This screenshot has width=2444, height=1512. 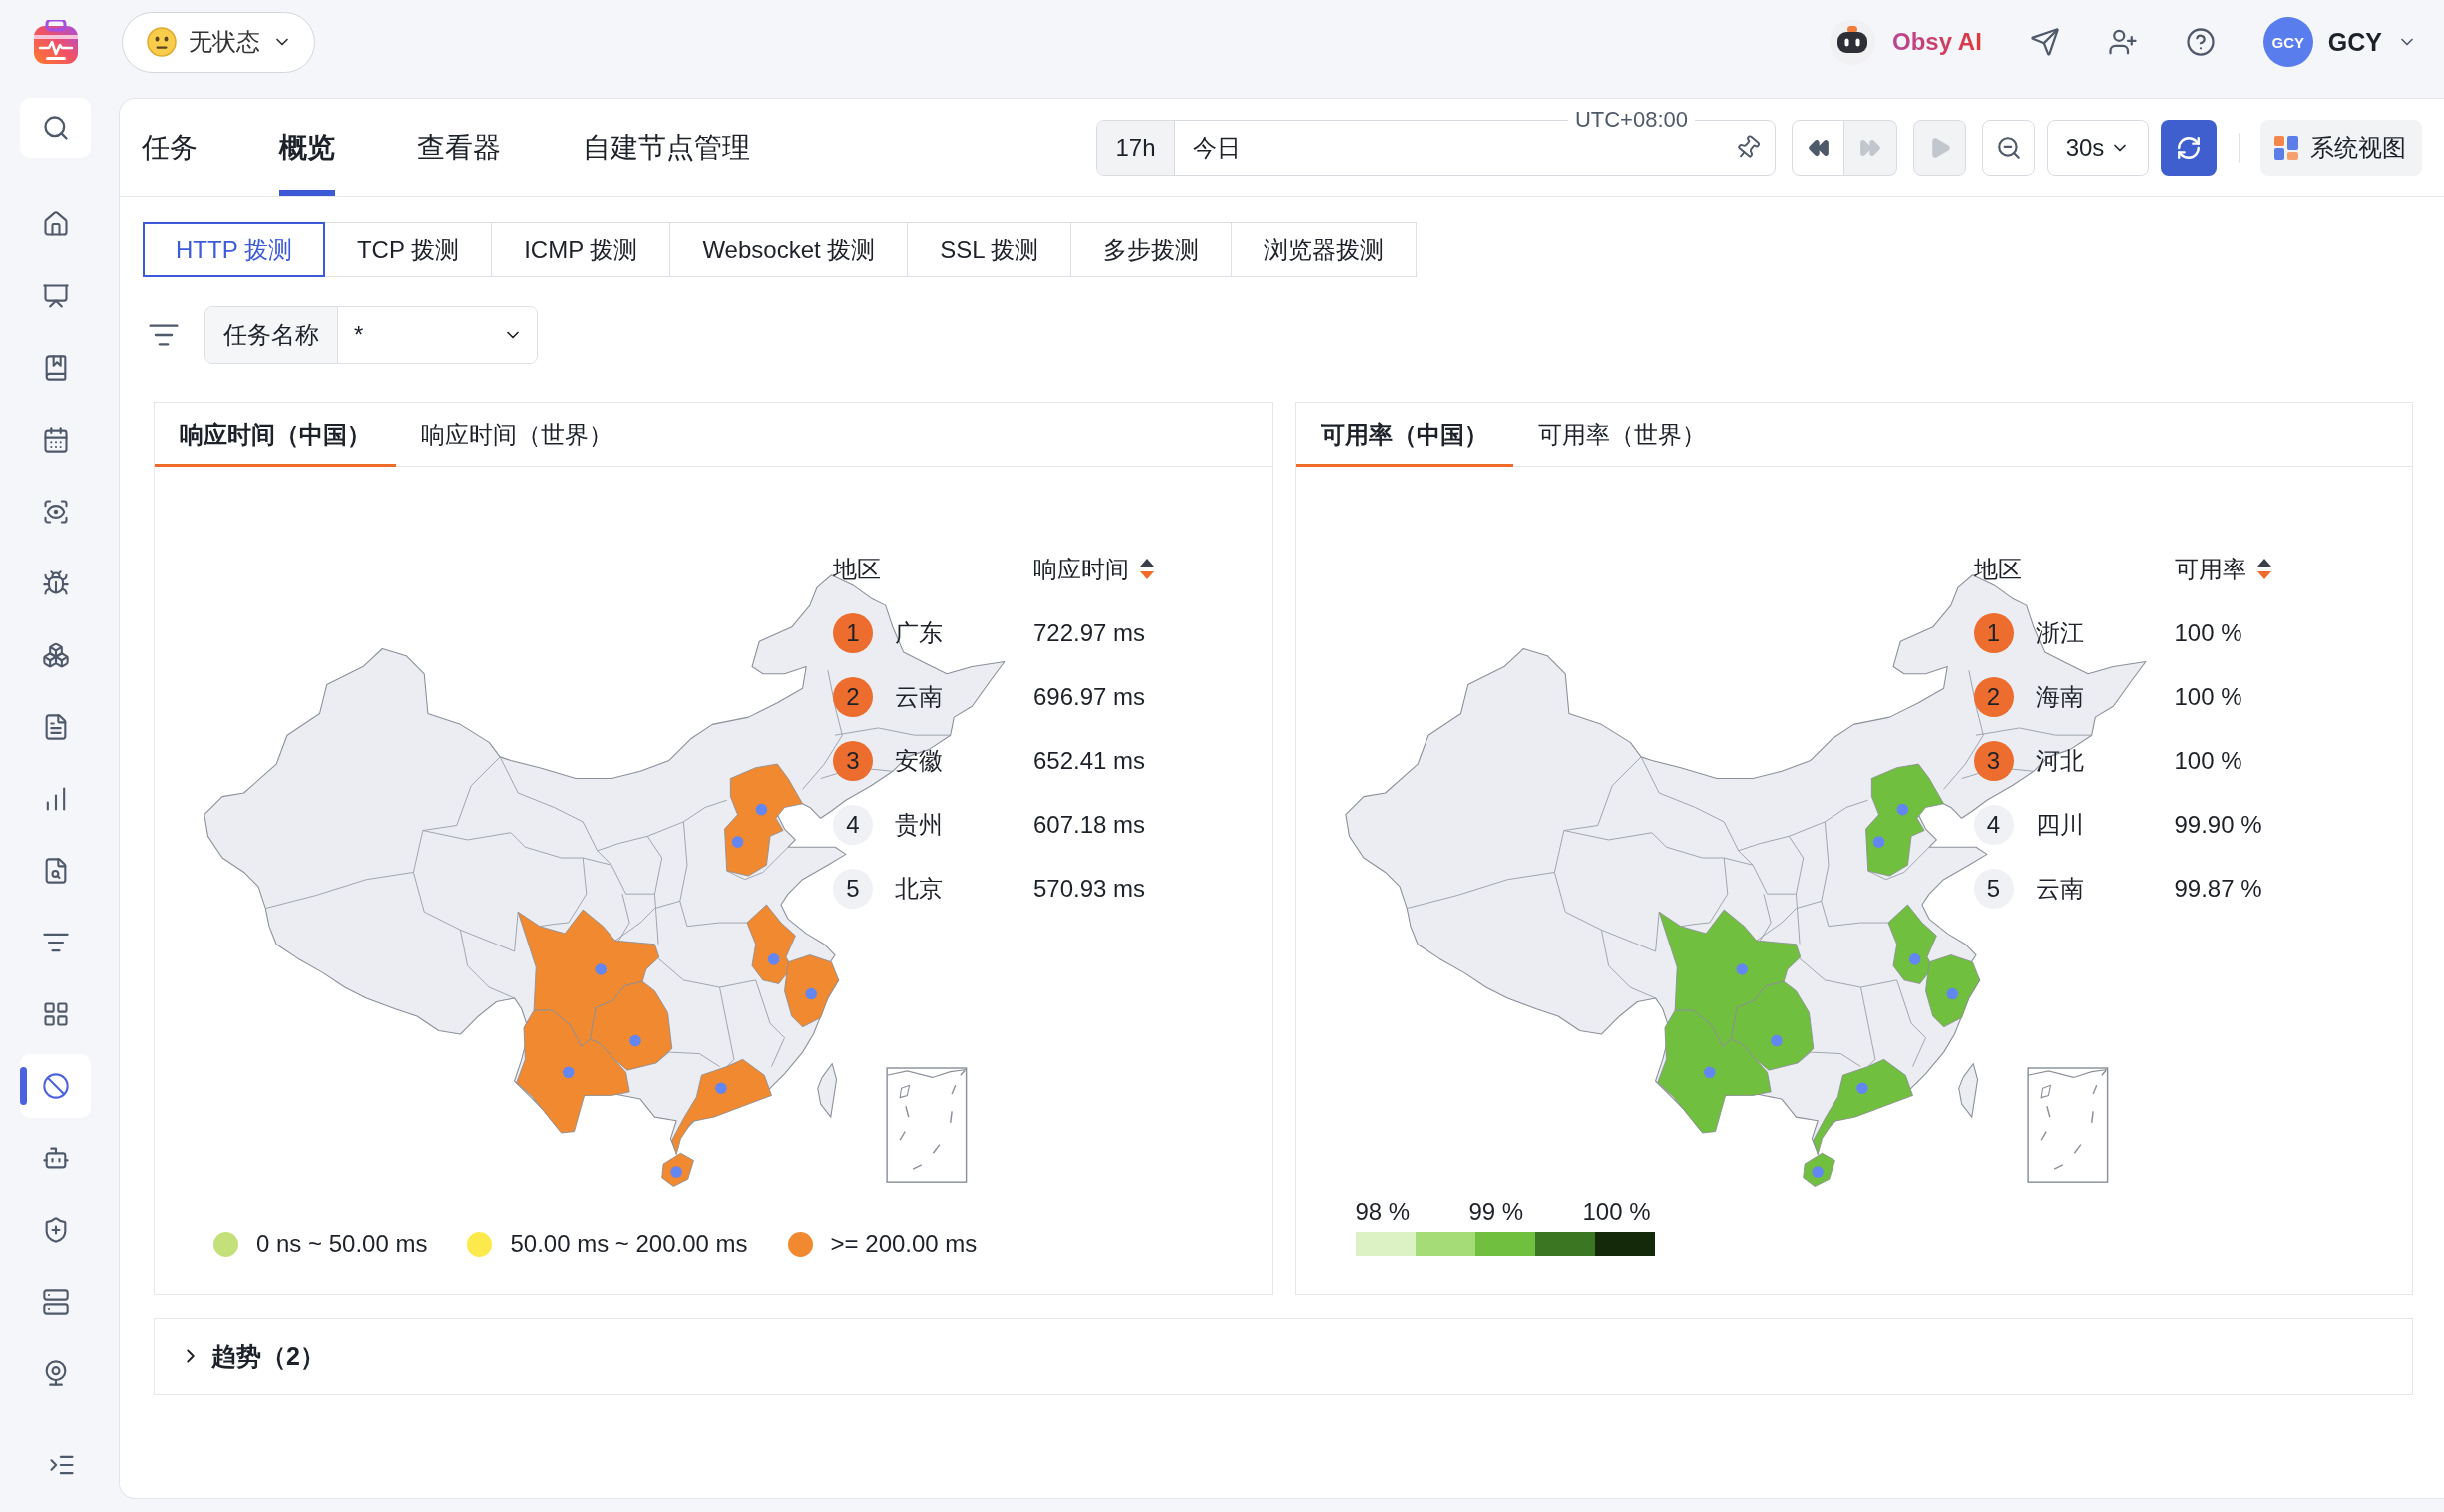 I want to click on probe-type-tab: 多步拨测, so click(x=1151, y=249).